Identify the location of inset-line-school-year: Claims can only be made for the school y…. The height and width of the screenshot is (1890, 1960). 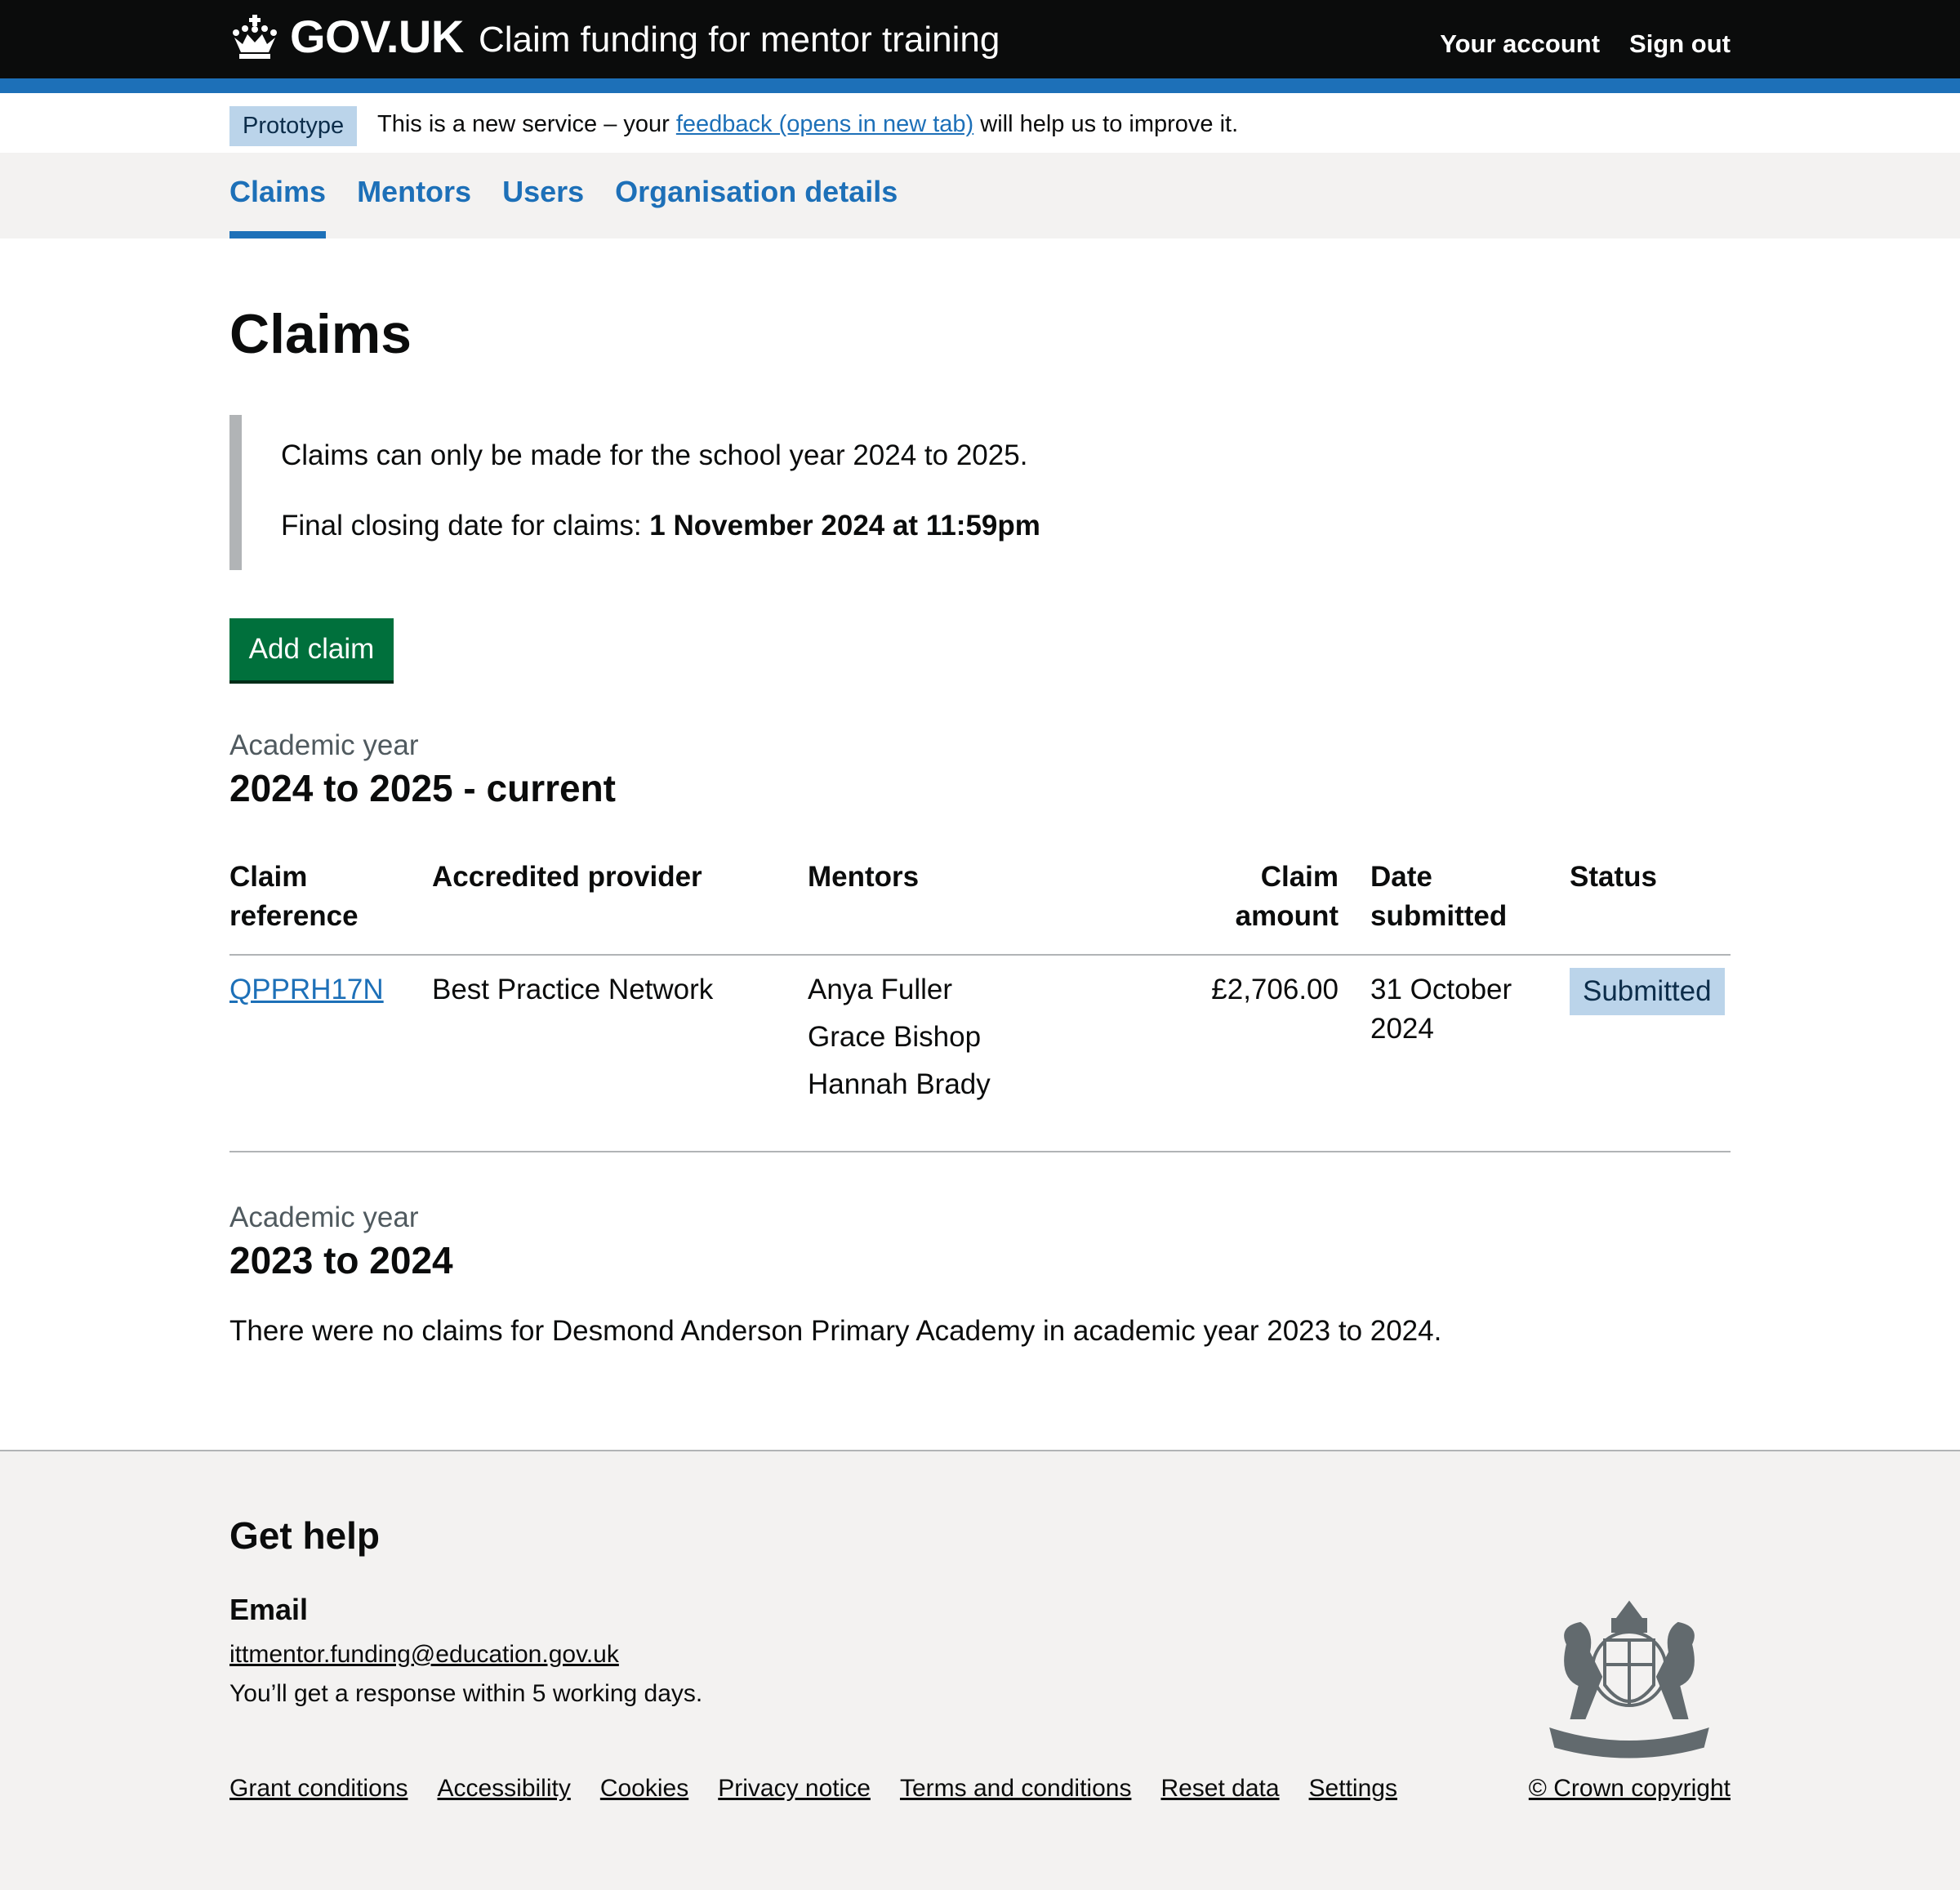
(654, 455).